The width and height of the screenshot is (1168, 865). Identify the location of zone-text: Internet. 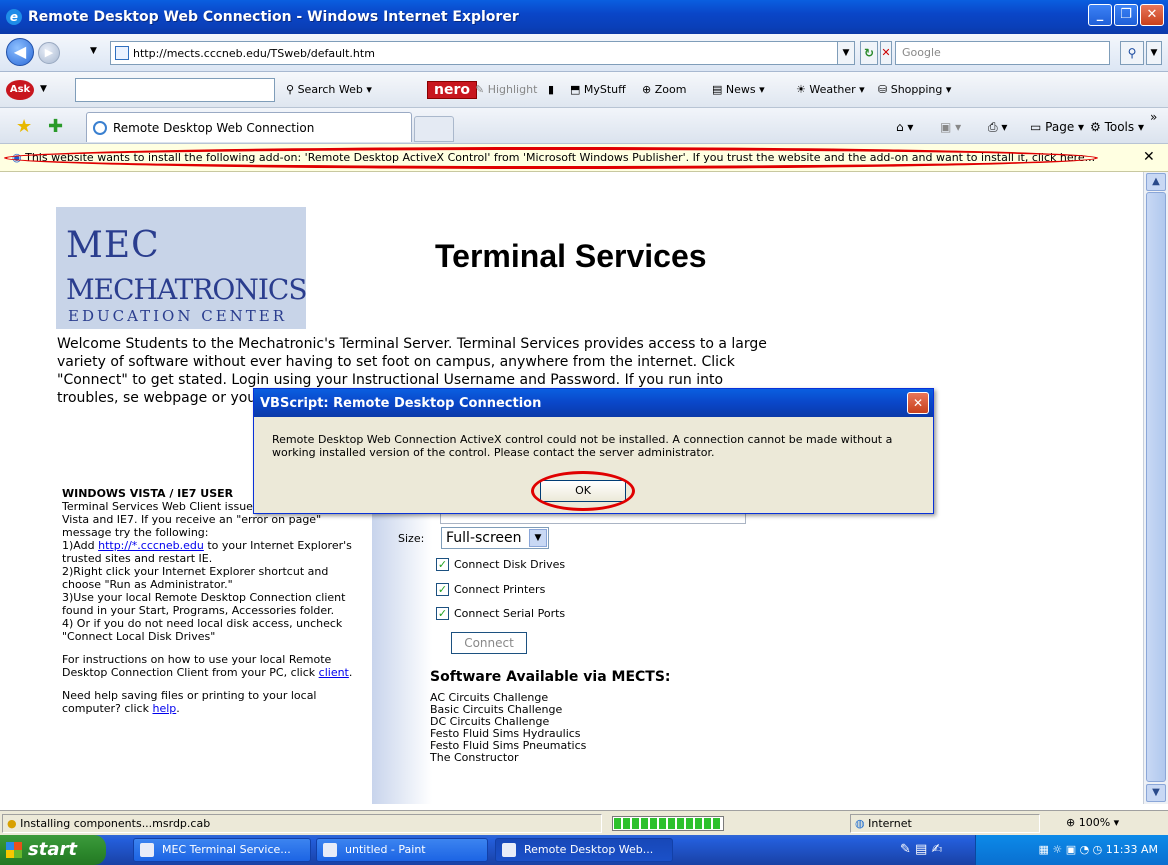
(890, 823).